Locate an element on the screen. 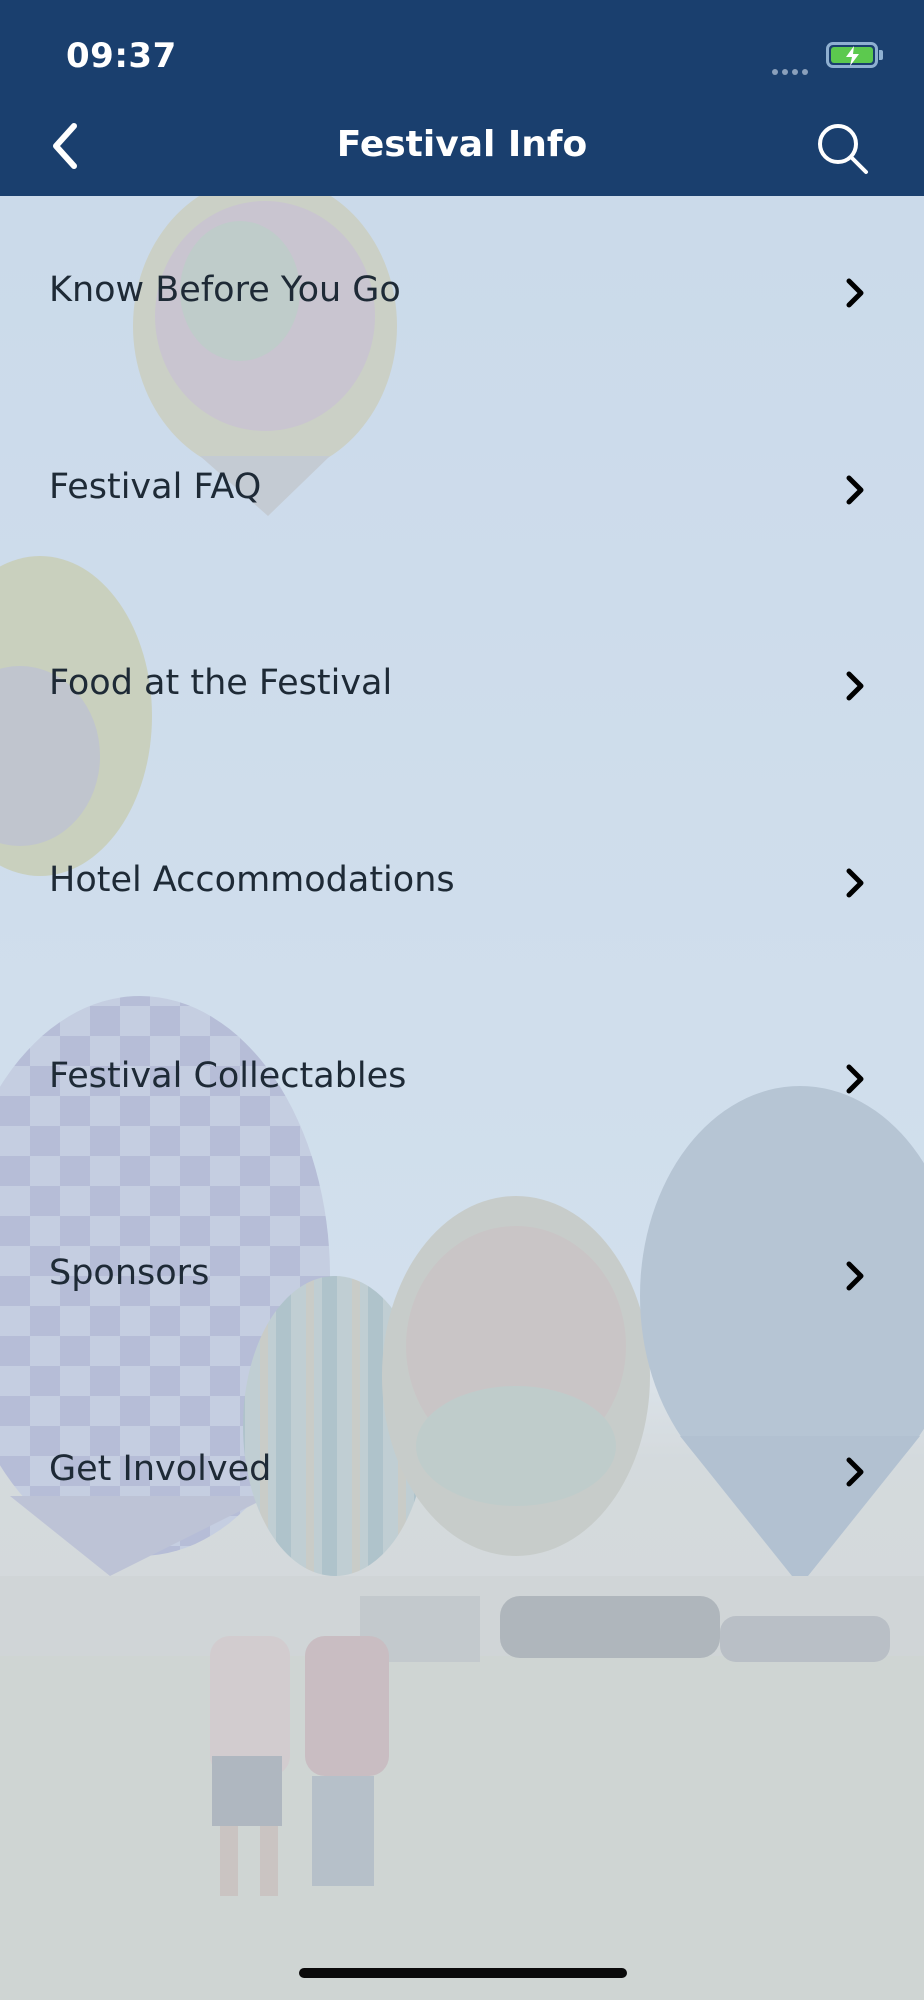 The width and height of the screenshot is (924, 2000). menu-item-food-at-the-festival: Food at the Festival is located at coordinates (462, 687).